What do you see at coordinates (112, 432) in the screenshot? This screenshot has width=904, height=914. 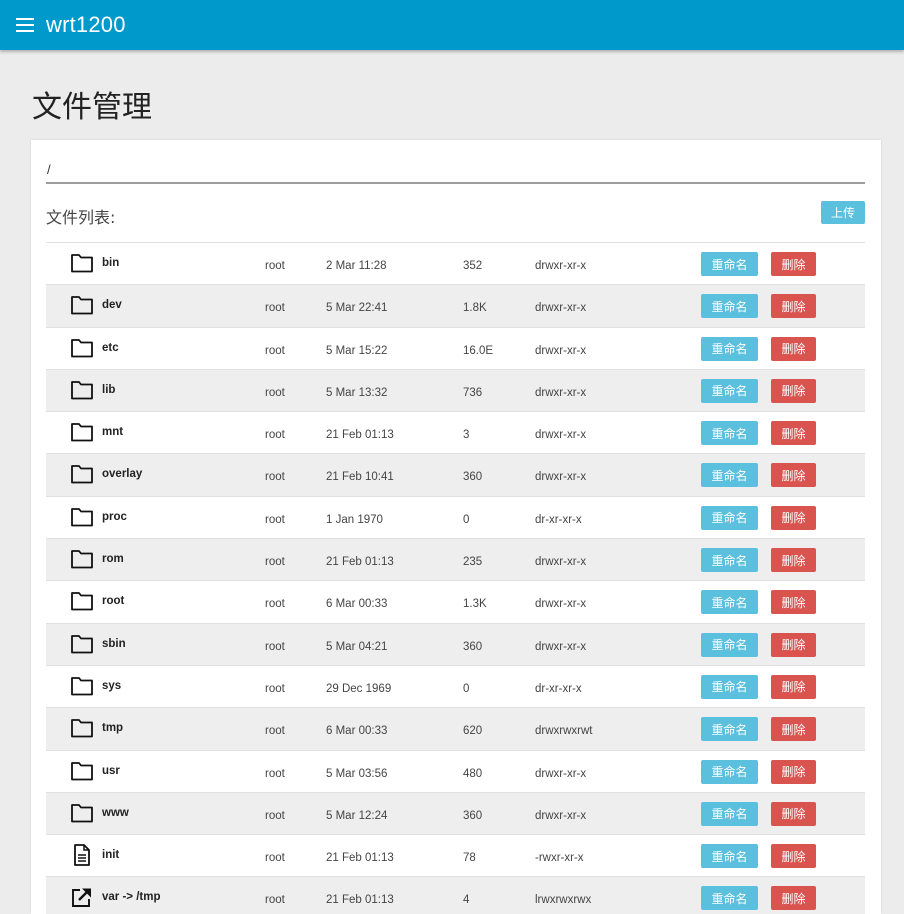 I see `file-name: mnt` at bounding box center [112, 432].